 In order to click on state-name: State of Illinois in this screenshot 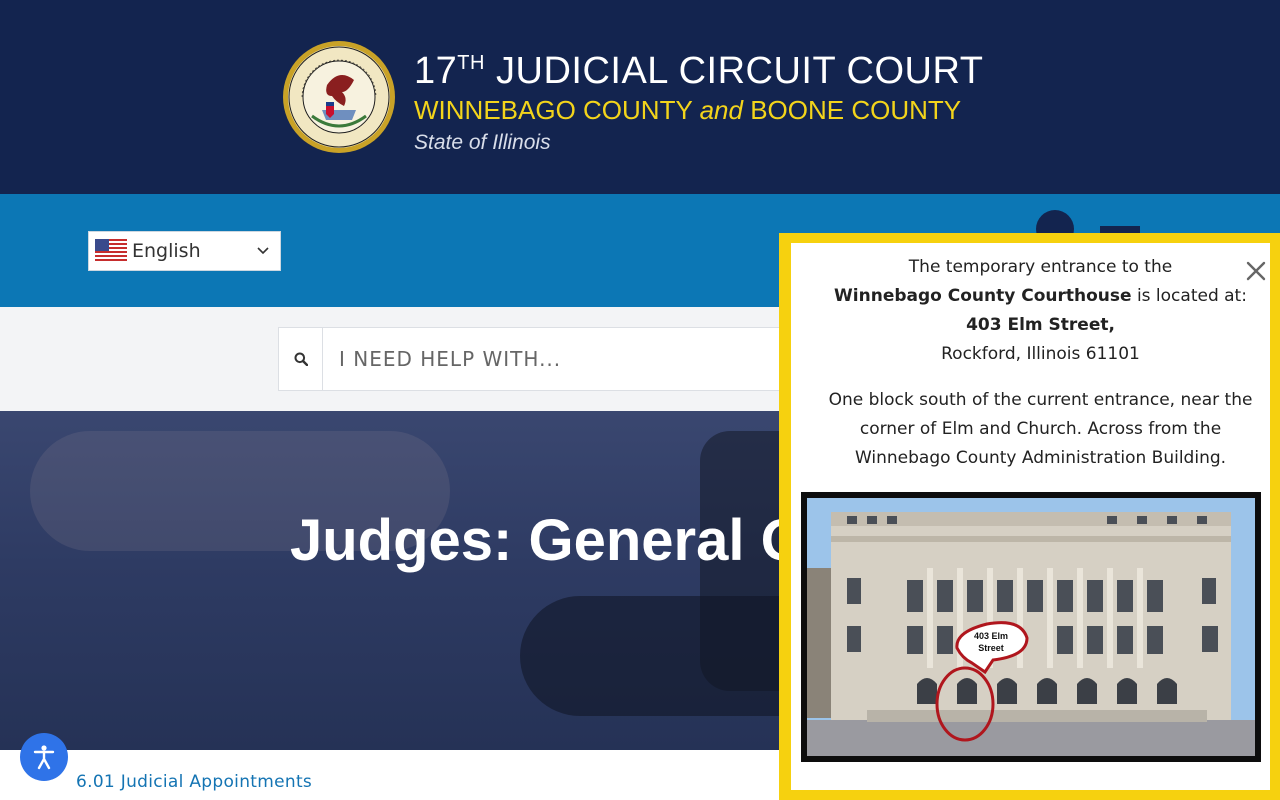, I will do `click(482, 142)`.